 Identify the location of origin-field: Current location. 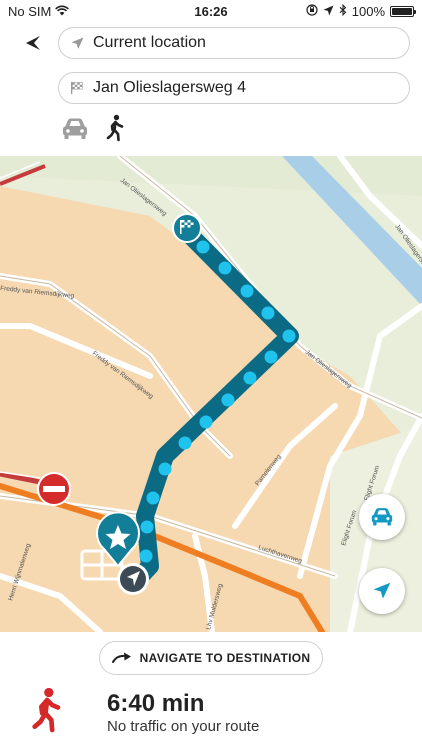
(234, 43).